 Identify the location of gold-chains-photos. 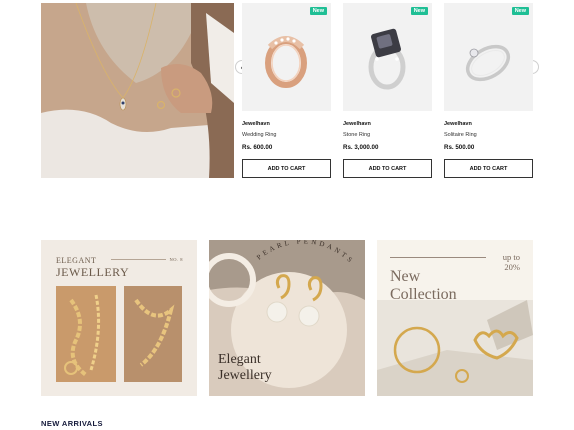
(119, 334).